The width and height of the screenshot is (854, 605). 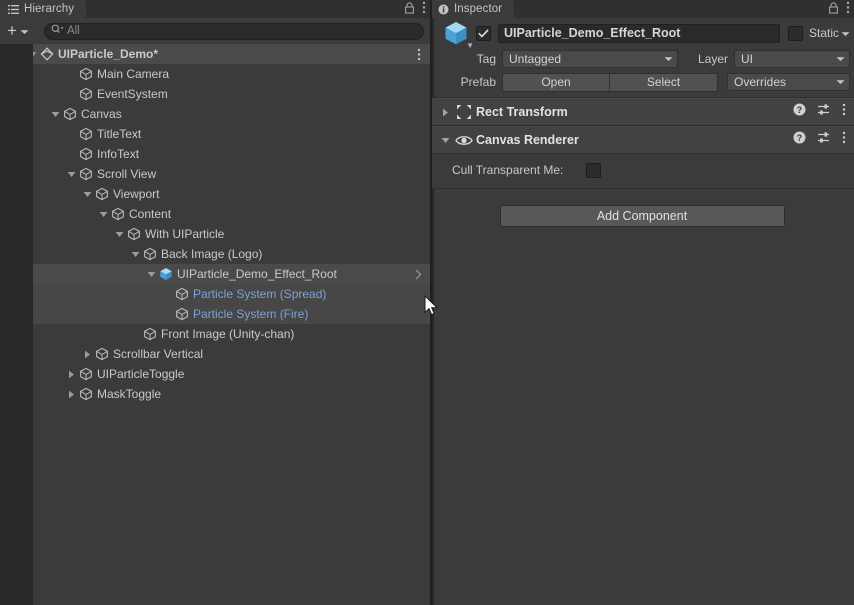 I want to click on create-button: +, so click(x=18, y=31).